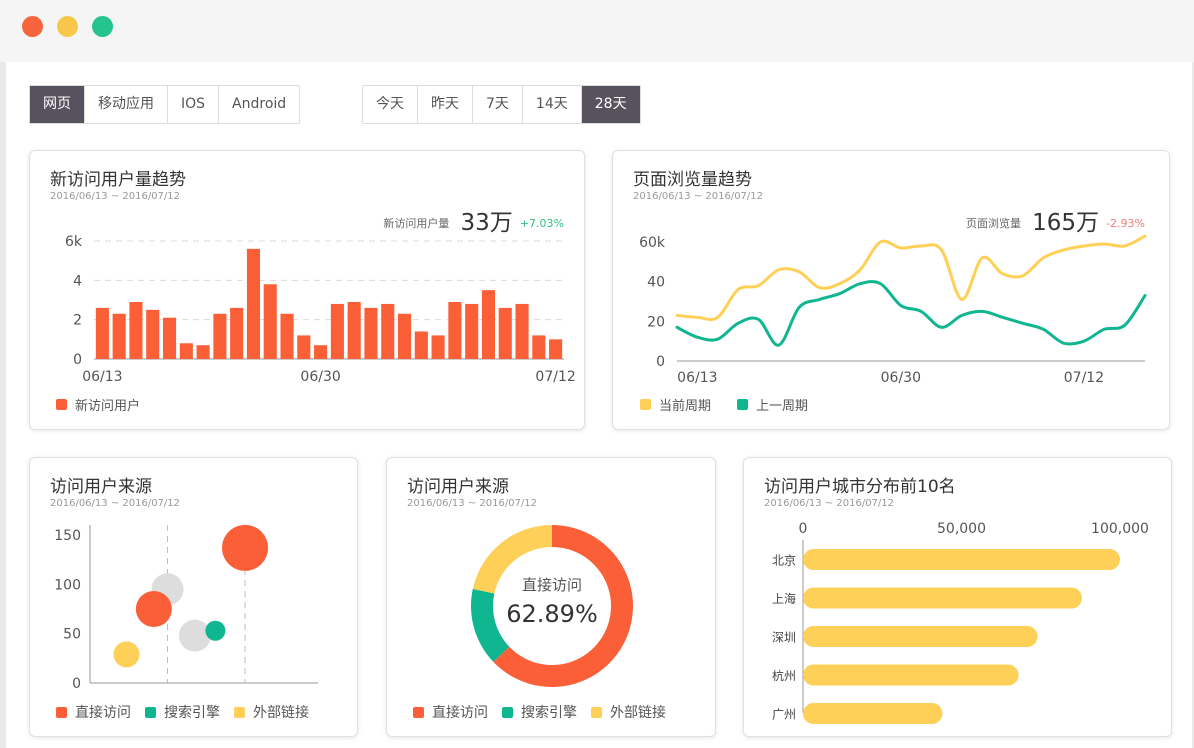 Image resolution: width=1194 pixels, height=748 pixels. I want to click on tab-28-days: 28天, so click(610, 104).